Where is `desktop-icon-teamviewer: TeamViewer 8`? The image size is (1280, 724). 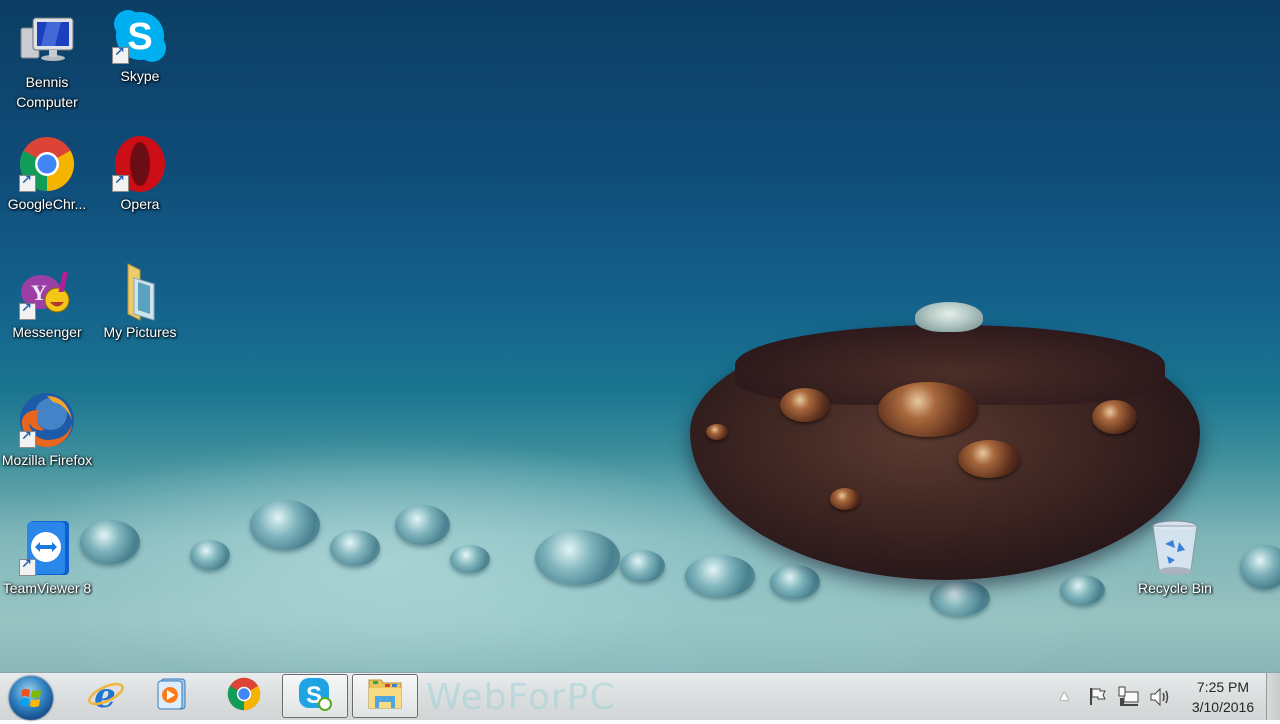
desktop-icon-teamviewer: TeamViewer 8 is located at coordinates (47, 558).